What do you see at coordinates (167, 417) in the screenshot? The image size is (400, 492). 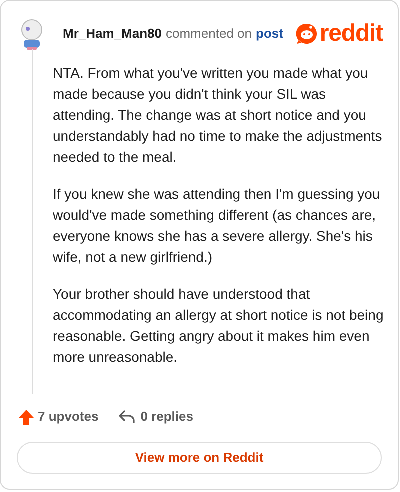 I see `reply-count: 0 replies` at bounding box center [167, 417].